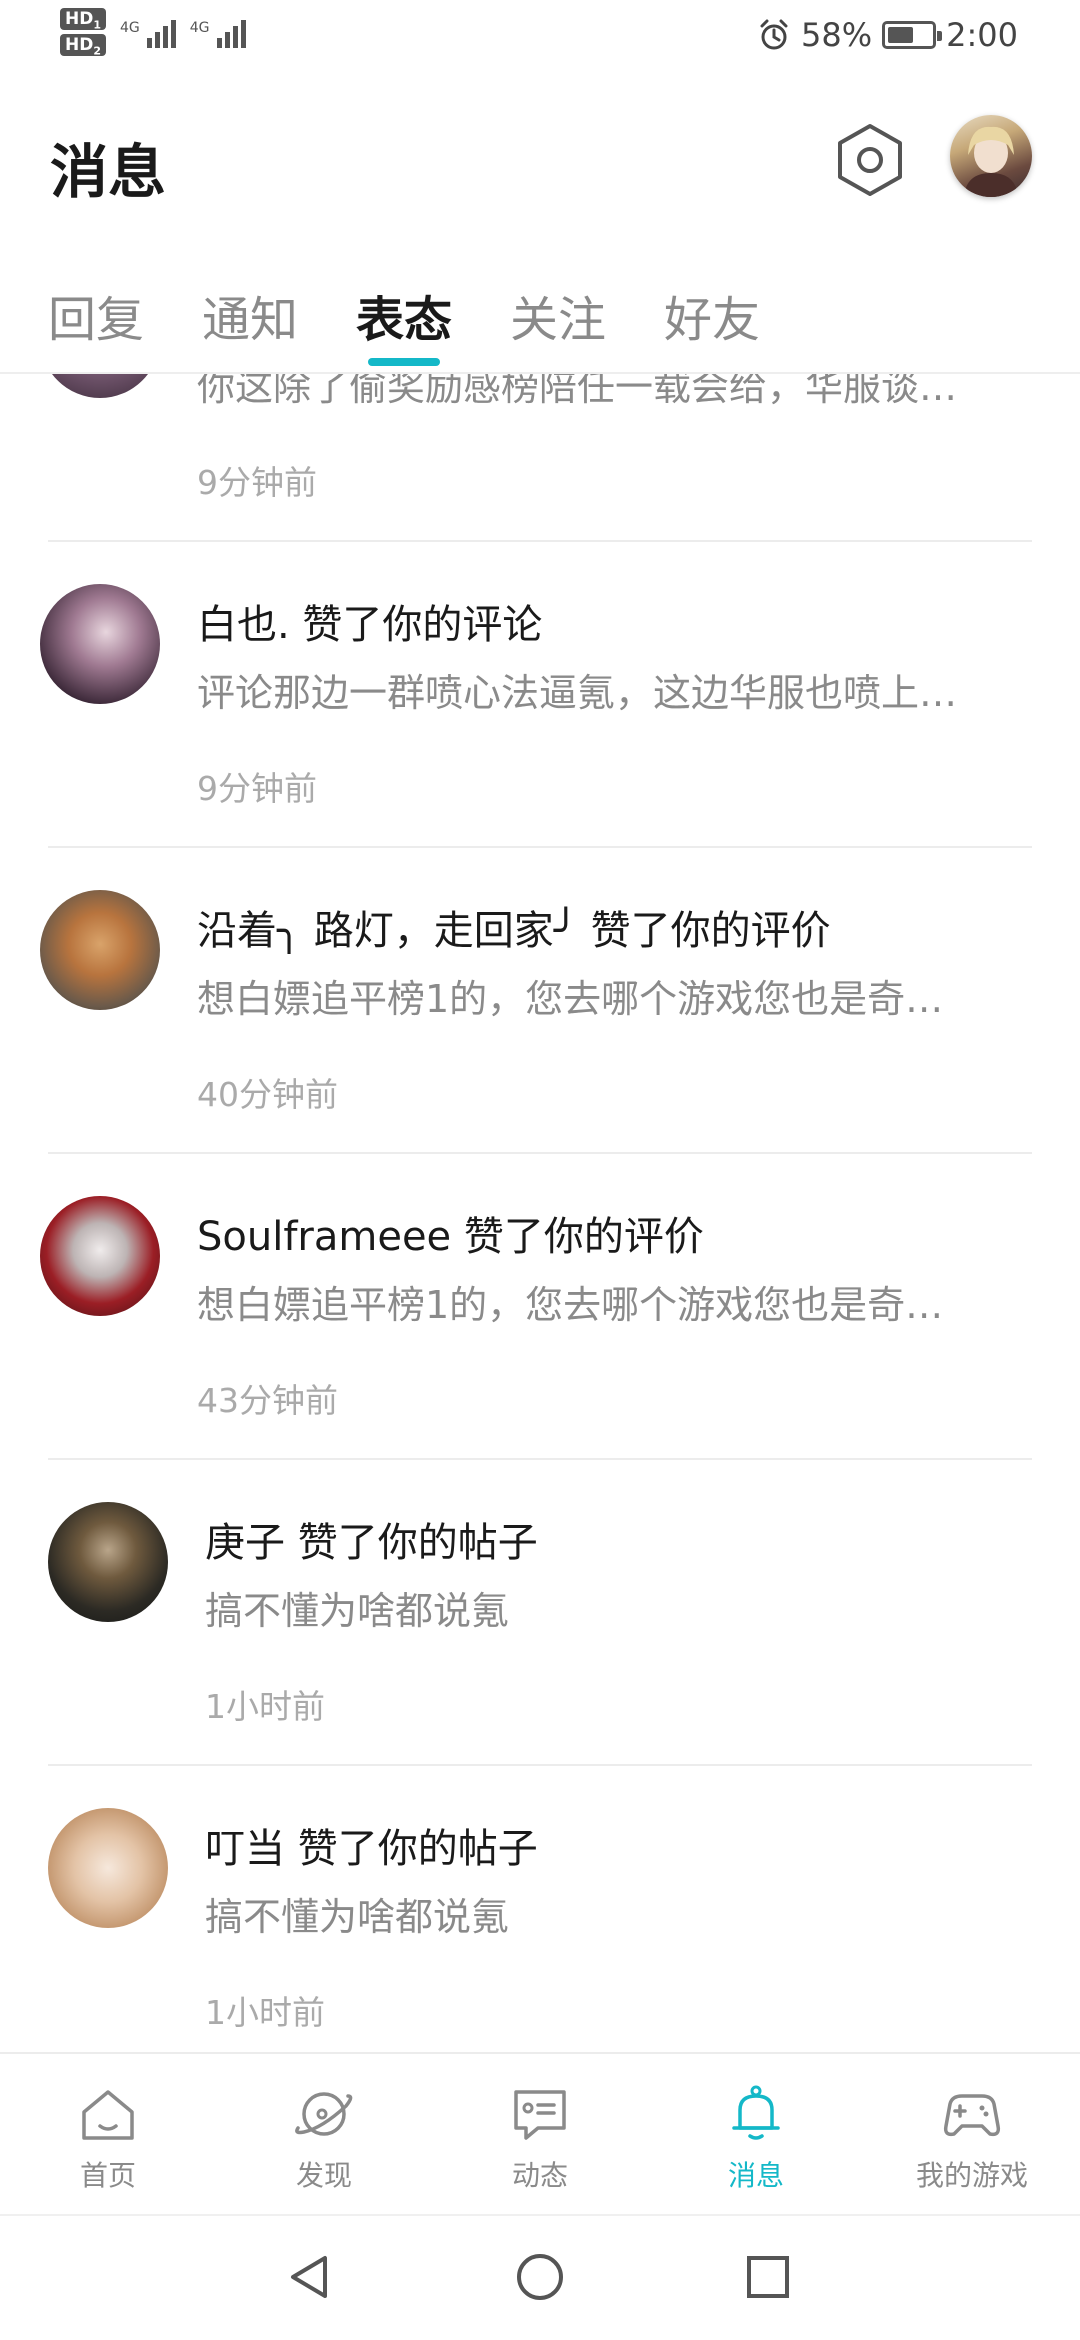 This screenshot has width=1080, height=2340. What do you see at coordinates (404, 362) in the screenshot?
I see `active-tab-indicator` at bounding box center [404, 362].